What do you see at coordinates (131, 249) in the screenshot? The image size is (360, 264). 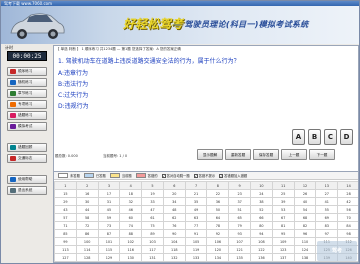 I see `question-cell: 116` at bounding box center [131, 249].